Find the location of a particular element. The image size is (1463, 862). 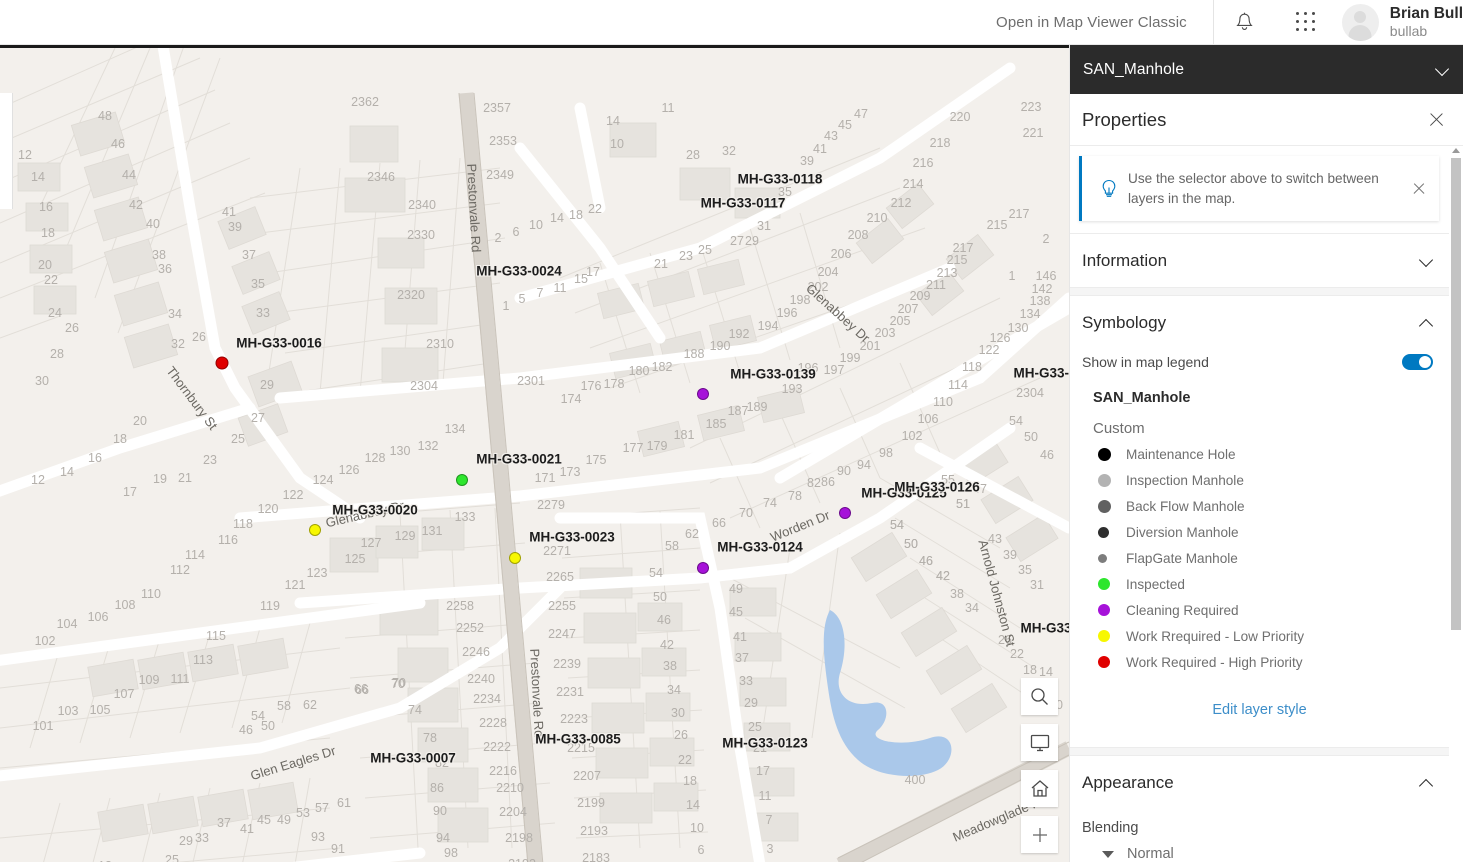

section-divider is located at coordinates (1259, 292).